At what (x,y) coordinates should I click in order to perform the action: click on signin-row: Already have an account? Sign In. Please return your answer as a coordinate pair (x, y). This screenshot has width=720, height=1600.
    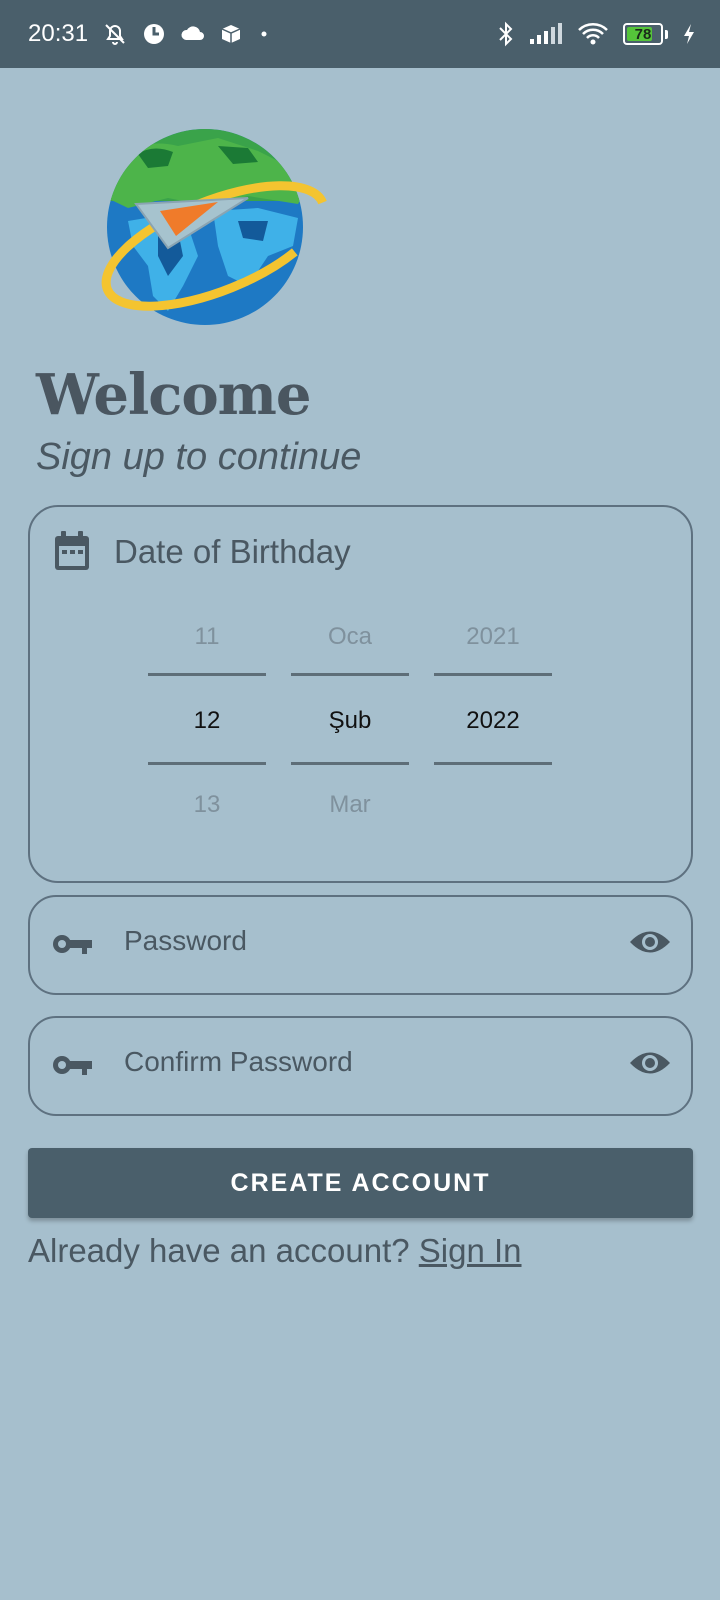
    Looking at the image, I should click on (275, 1251).